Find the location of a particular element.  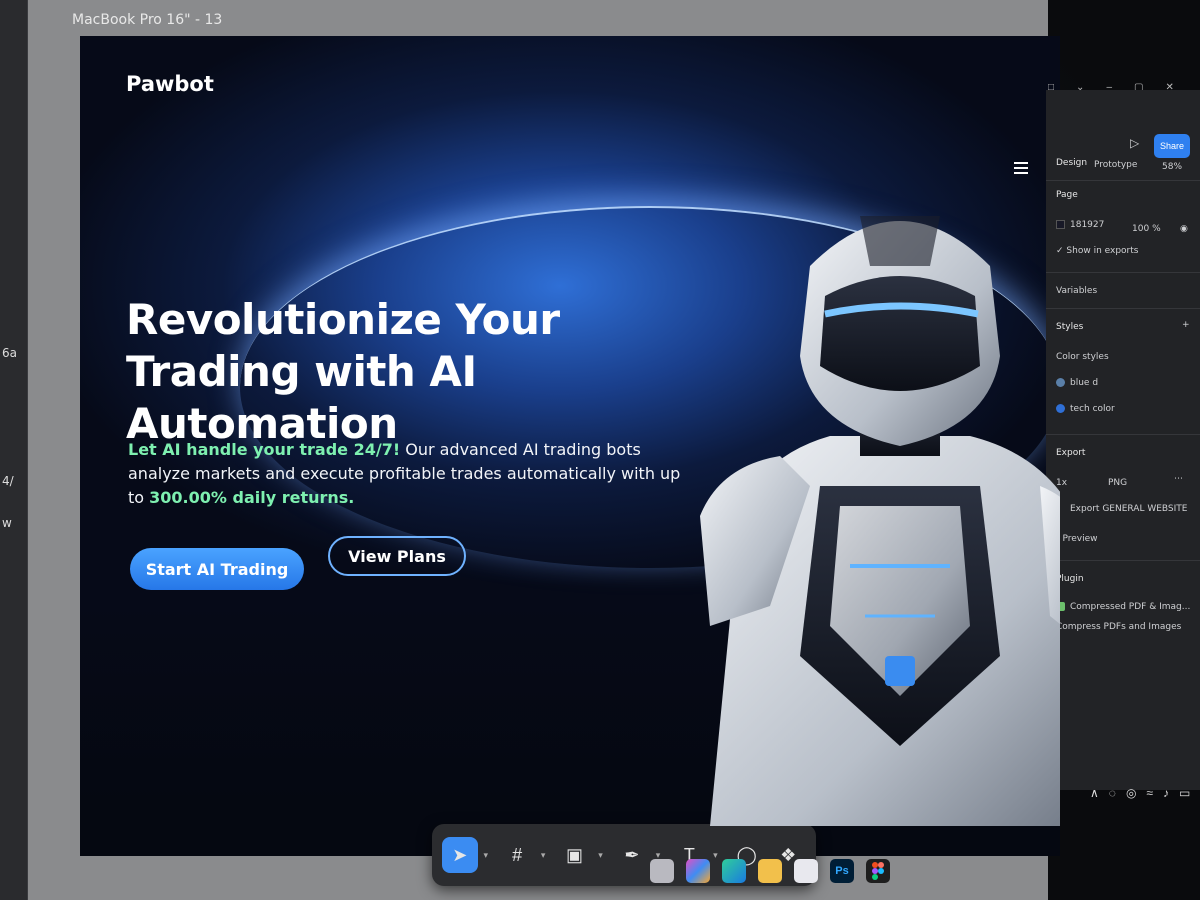

eye-icon: ◉ is located at coordinates (1184, 229).